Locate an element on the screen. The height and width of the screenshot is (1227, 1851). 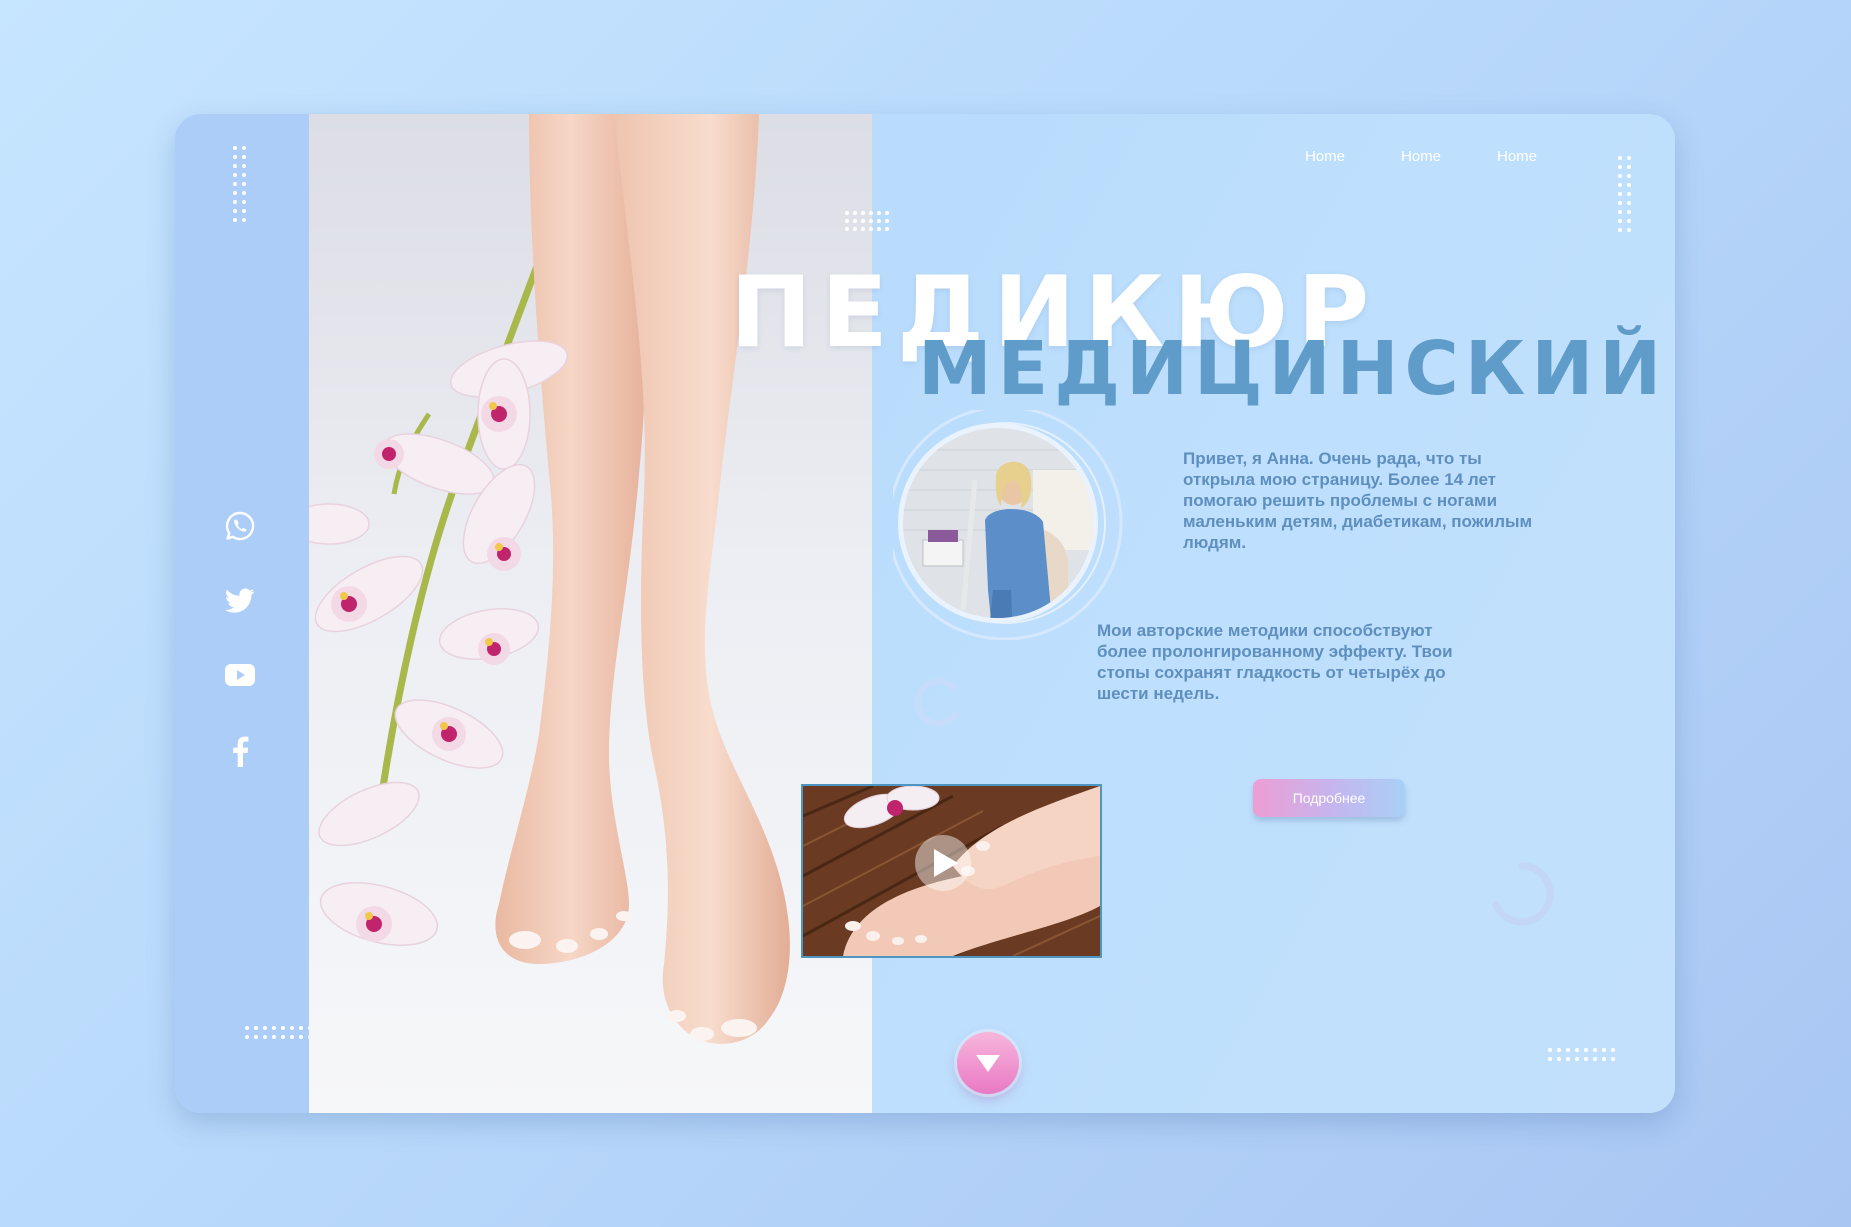
twitter-icon is located at coordinates (240, 601).